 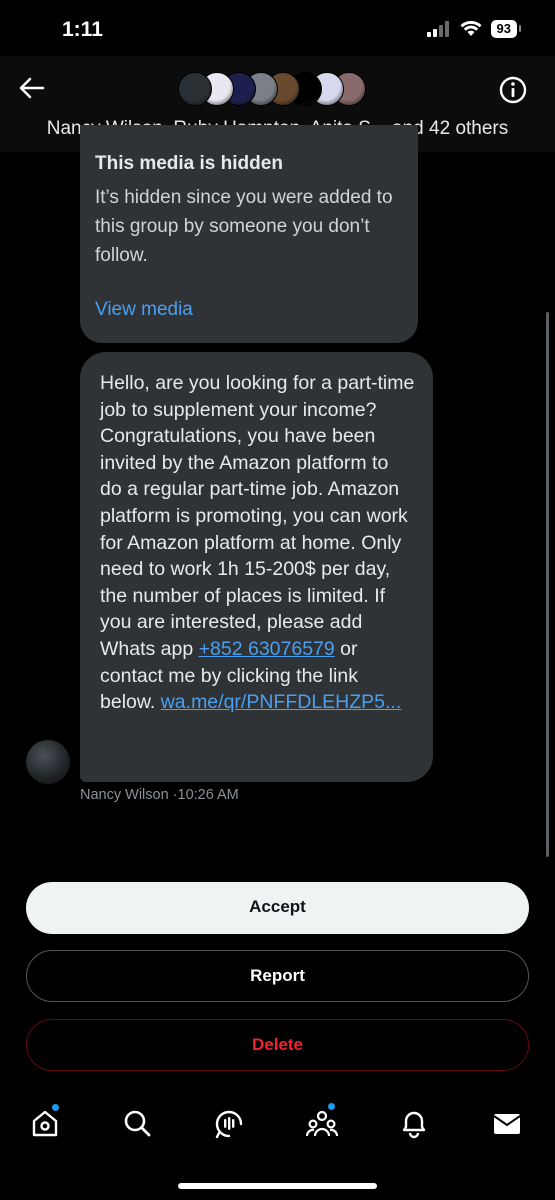 I want to click on wifi-icon, so click(x=471, y=28).